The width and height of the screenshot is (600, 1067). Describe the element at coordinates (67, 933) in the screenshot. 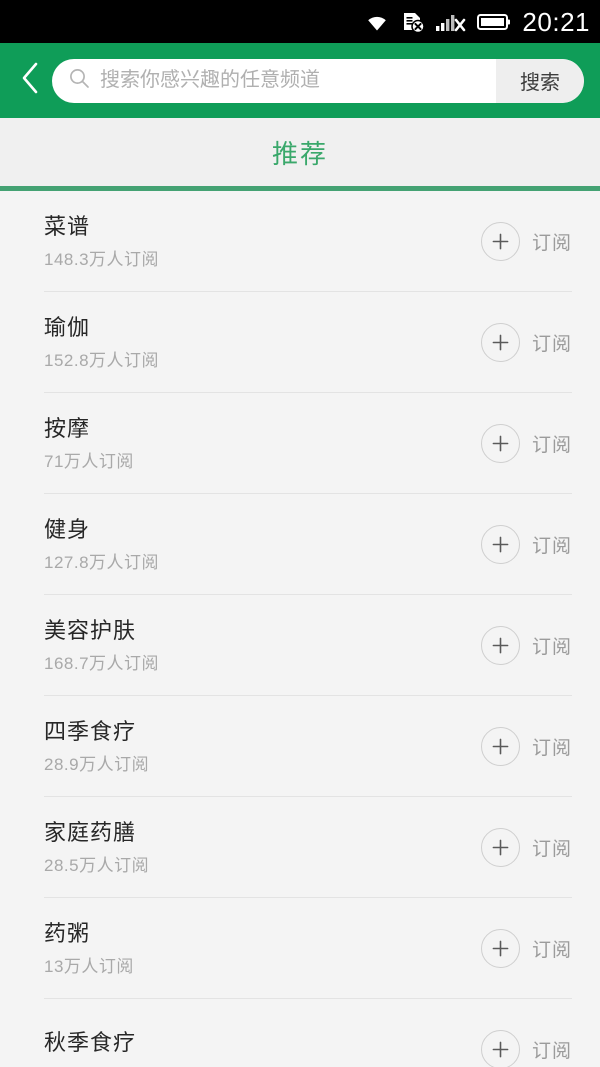

I see `channel-title: 药粥` at that location.